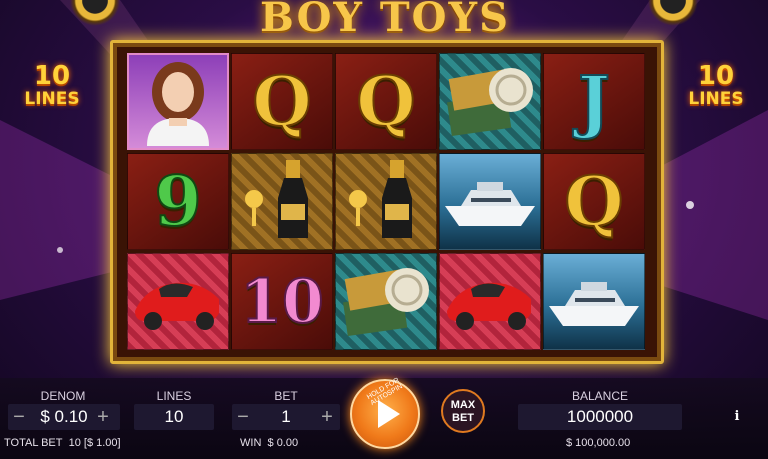  I want to click on game-title: BOY TOYS, so click(385, 20).